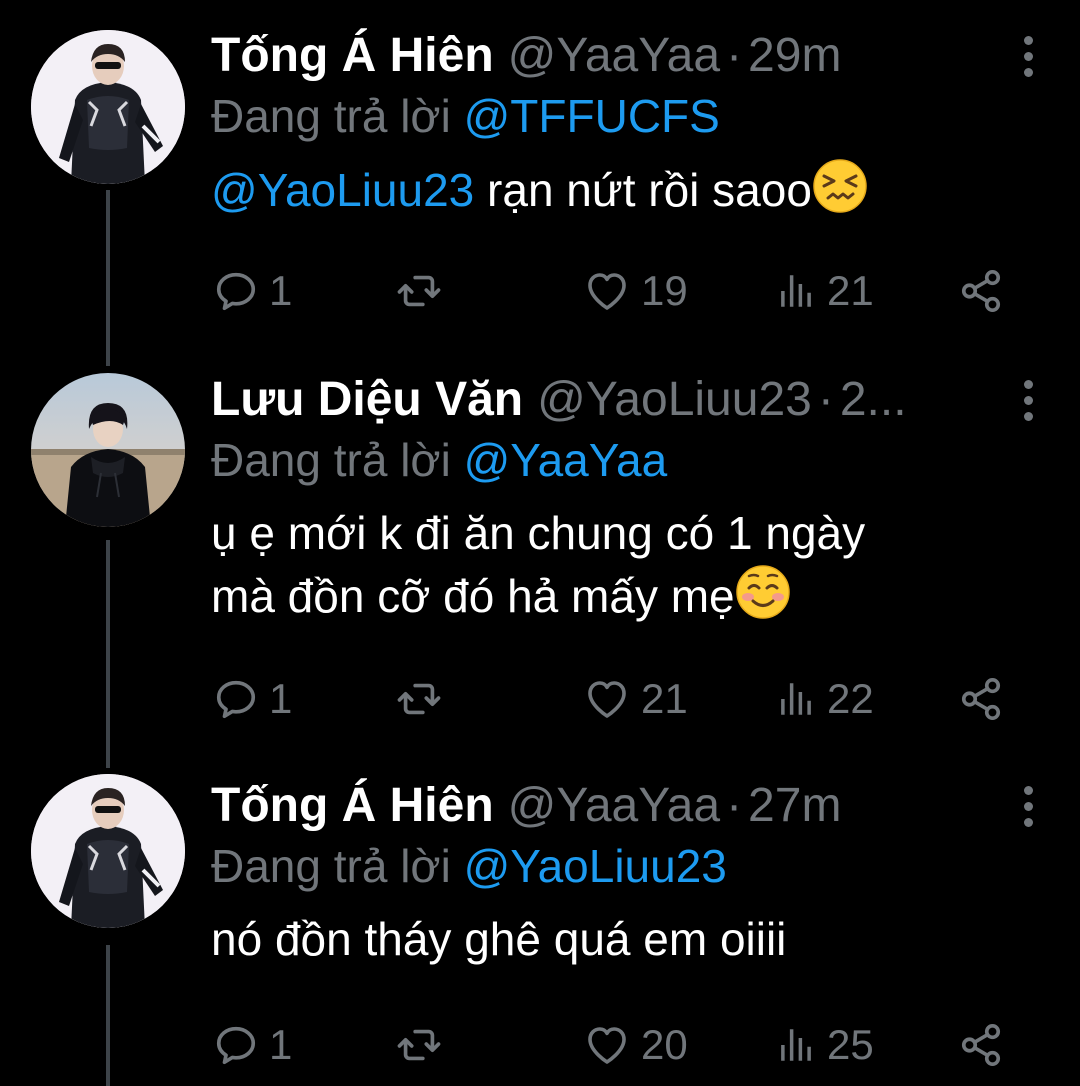 The width and height of the screenshot is (1080, 1086). Describe the element at coordinates (499, 939) in the screenshot. I see `tweet-body: nó đồn tháy ghê quá em oiiii` at that location.